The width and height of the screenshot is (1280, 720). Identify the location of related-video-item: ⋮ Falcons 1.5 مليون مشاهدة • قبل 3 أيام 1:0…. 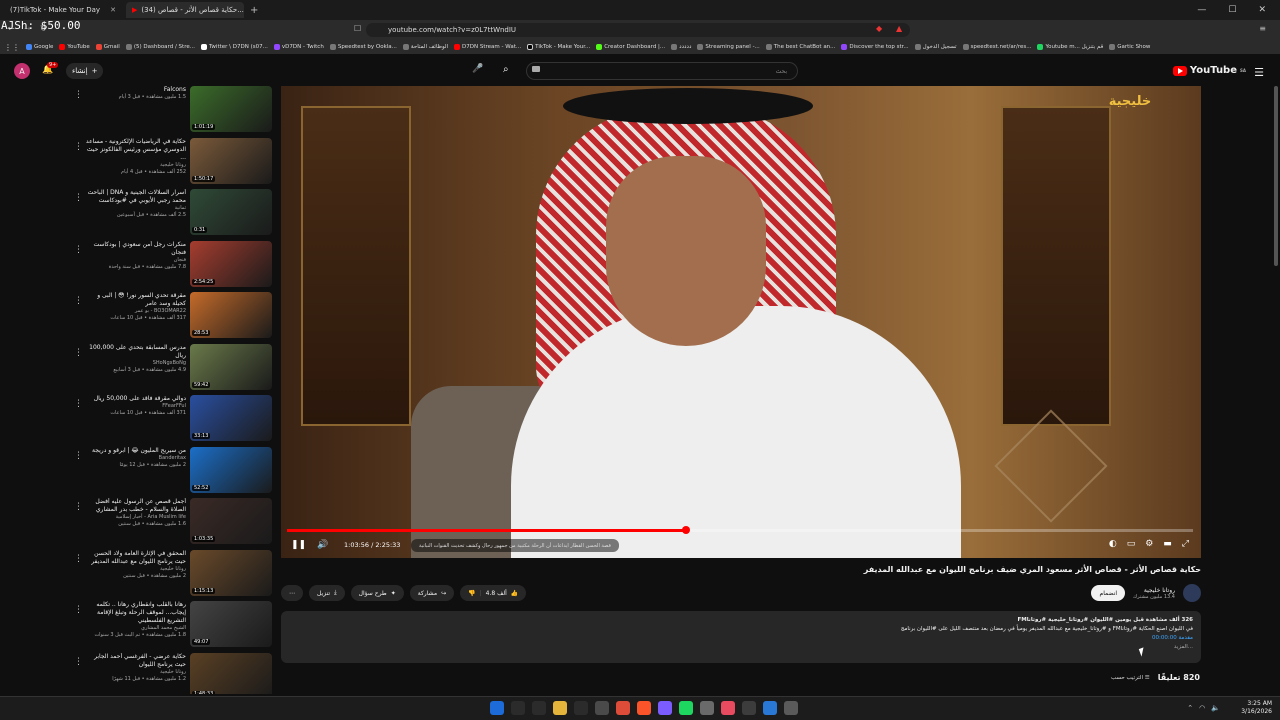
(173, 111).